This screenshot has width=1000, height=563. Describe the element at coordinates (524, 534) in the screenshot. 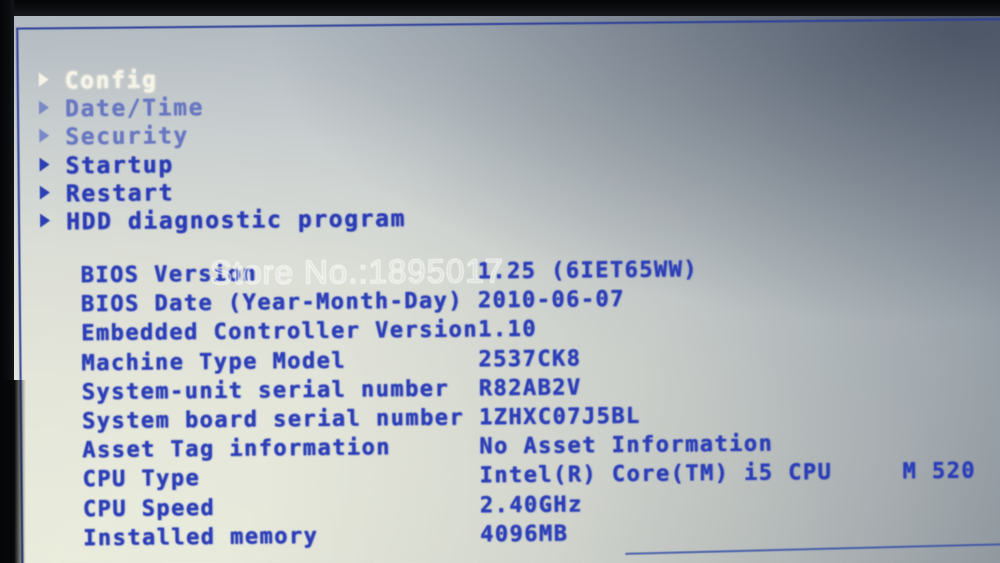

I see `info-value: 4096MB` at that location.